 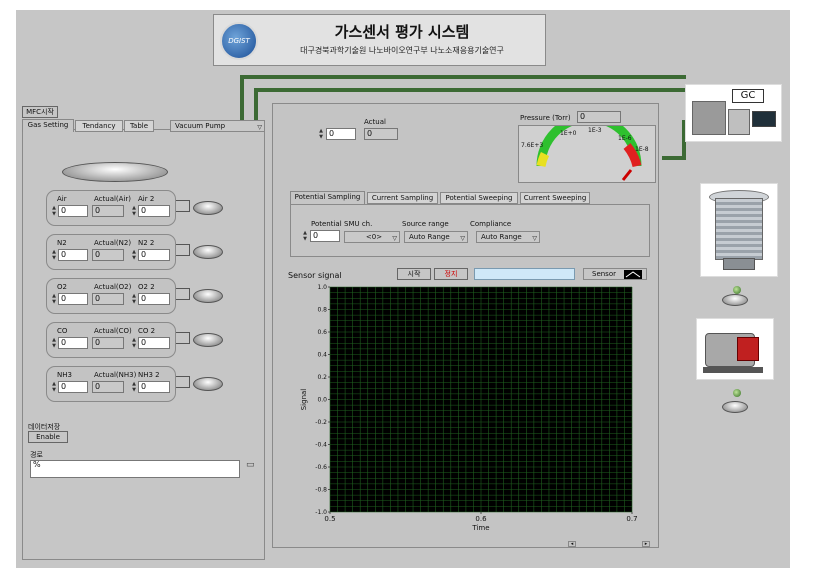 I want to click on legend-label: Sensor, so click(x=604, y=274).